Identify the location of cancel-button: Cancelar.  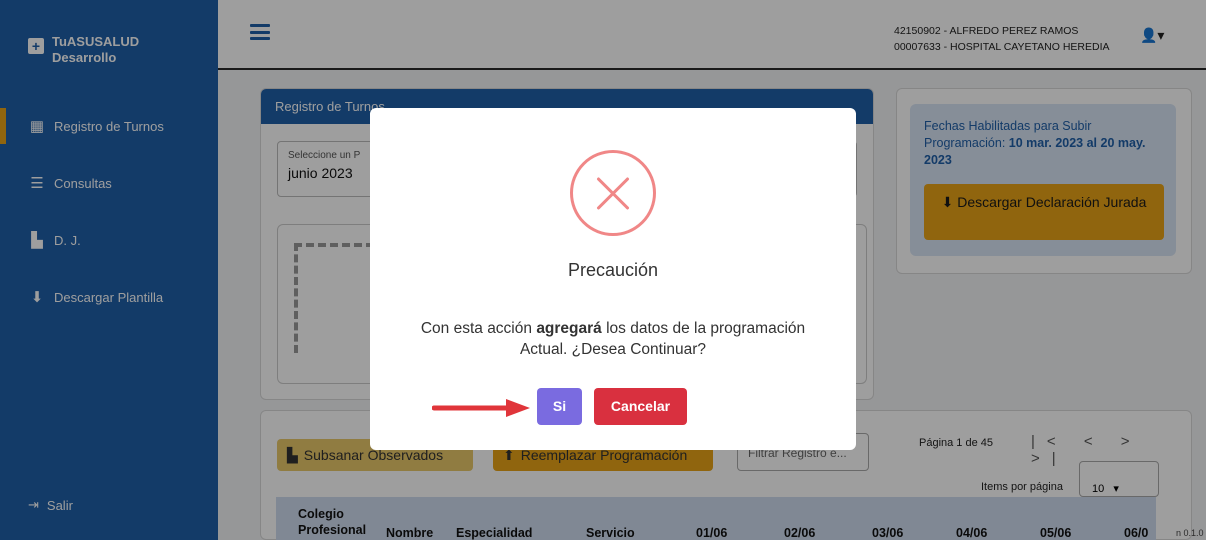
(640, 406).